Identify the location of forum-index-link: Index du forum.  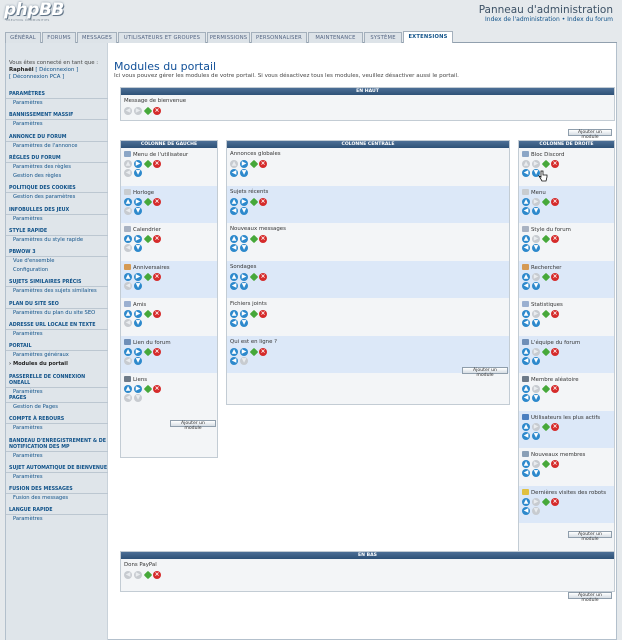
(590, 19).